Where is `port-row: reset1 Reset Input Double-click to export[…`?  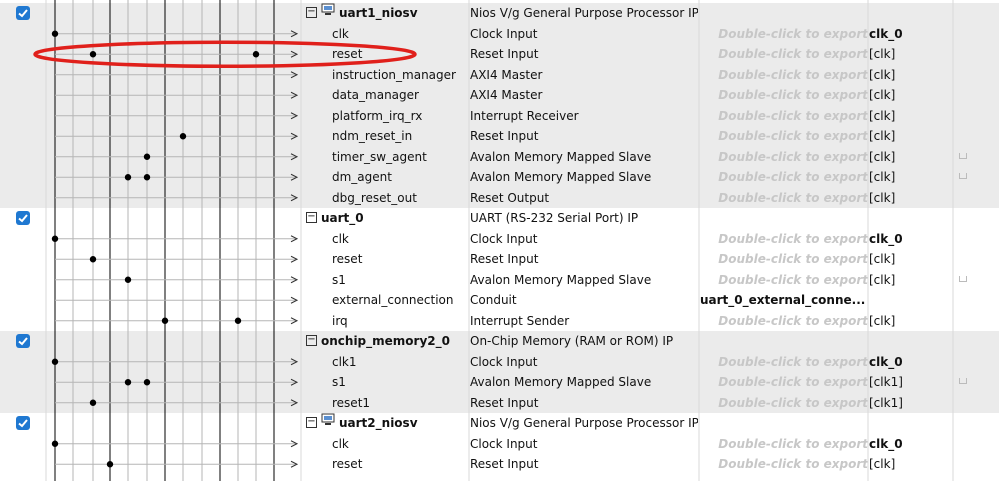 port-row: reset1 Reset Input Double-click to export[… is located at coordinates (499, 403).